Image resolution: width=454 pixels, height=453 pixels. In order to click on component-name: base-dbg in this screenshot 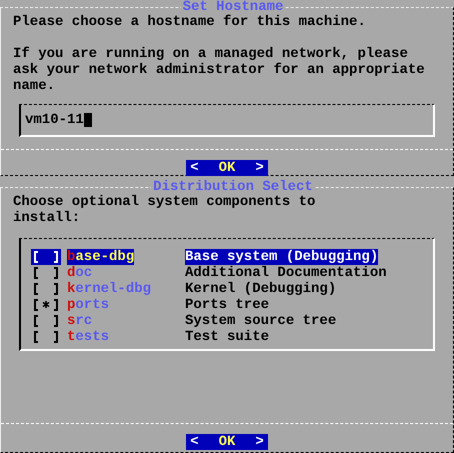, I will do `click(100, 257)`.